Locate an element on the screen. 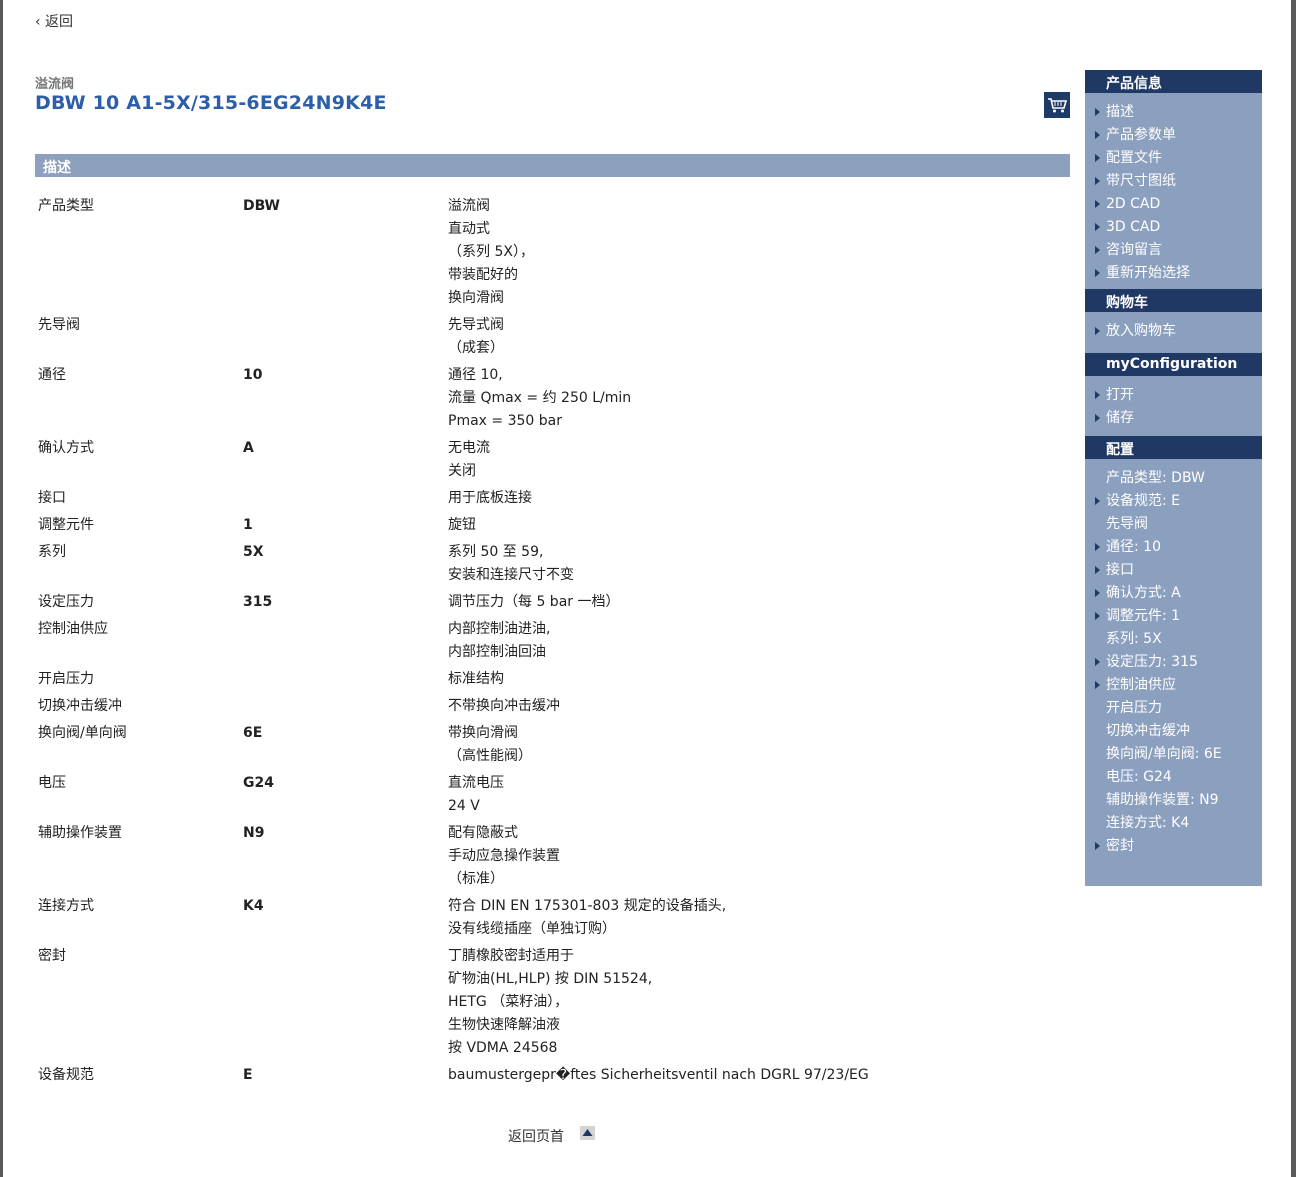 Image resolution: width=1296 pixels, height=1177 pixels. row-name: 控制油供应 is located at coordinates (73, 629).